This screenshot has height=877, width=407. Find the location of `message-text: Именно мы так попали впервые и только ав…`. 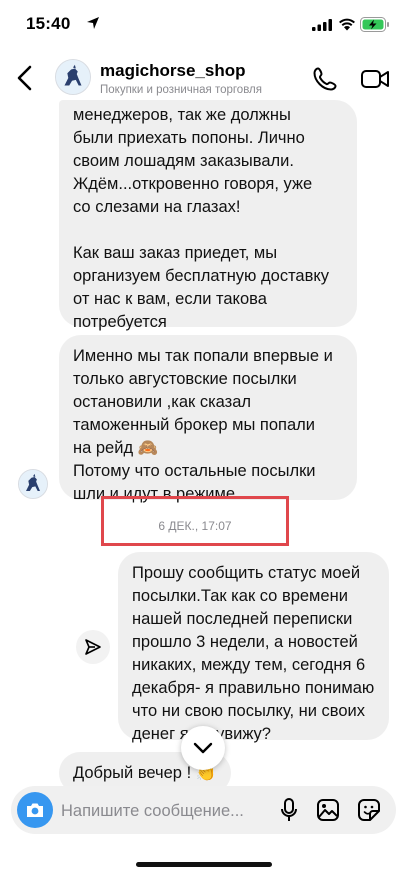

message-text: Именно мы так попали впервые и только ав… is located at coordinates (203, 425).